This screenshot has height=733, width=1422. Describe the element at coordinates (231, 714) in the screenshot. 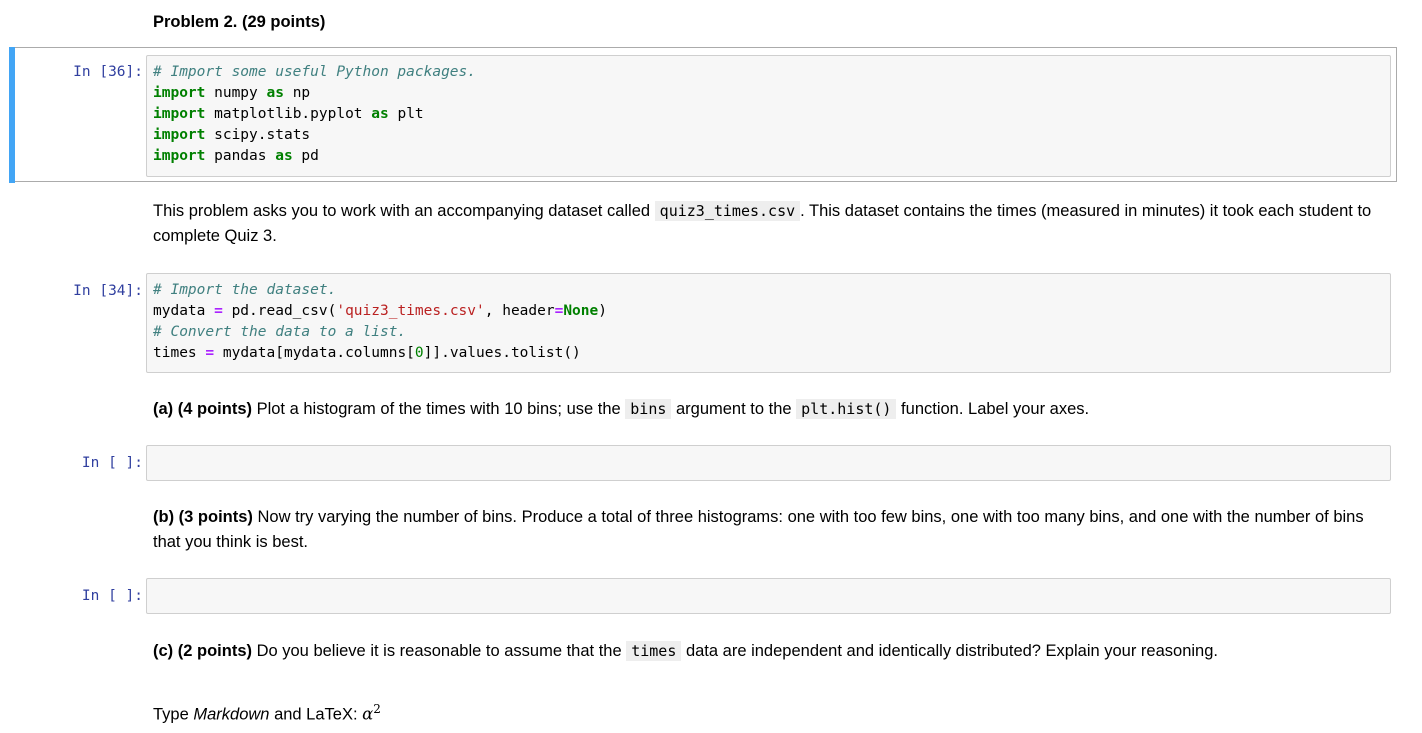

I see `answer-markdown-word: Markdown` at that location.